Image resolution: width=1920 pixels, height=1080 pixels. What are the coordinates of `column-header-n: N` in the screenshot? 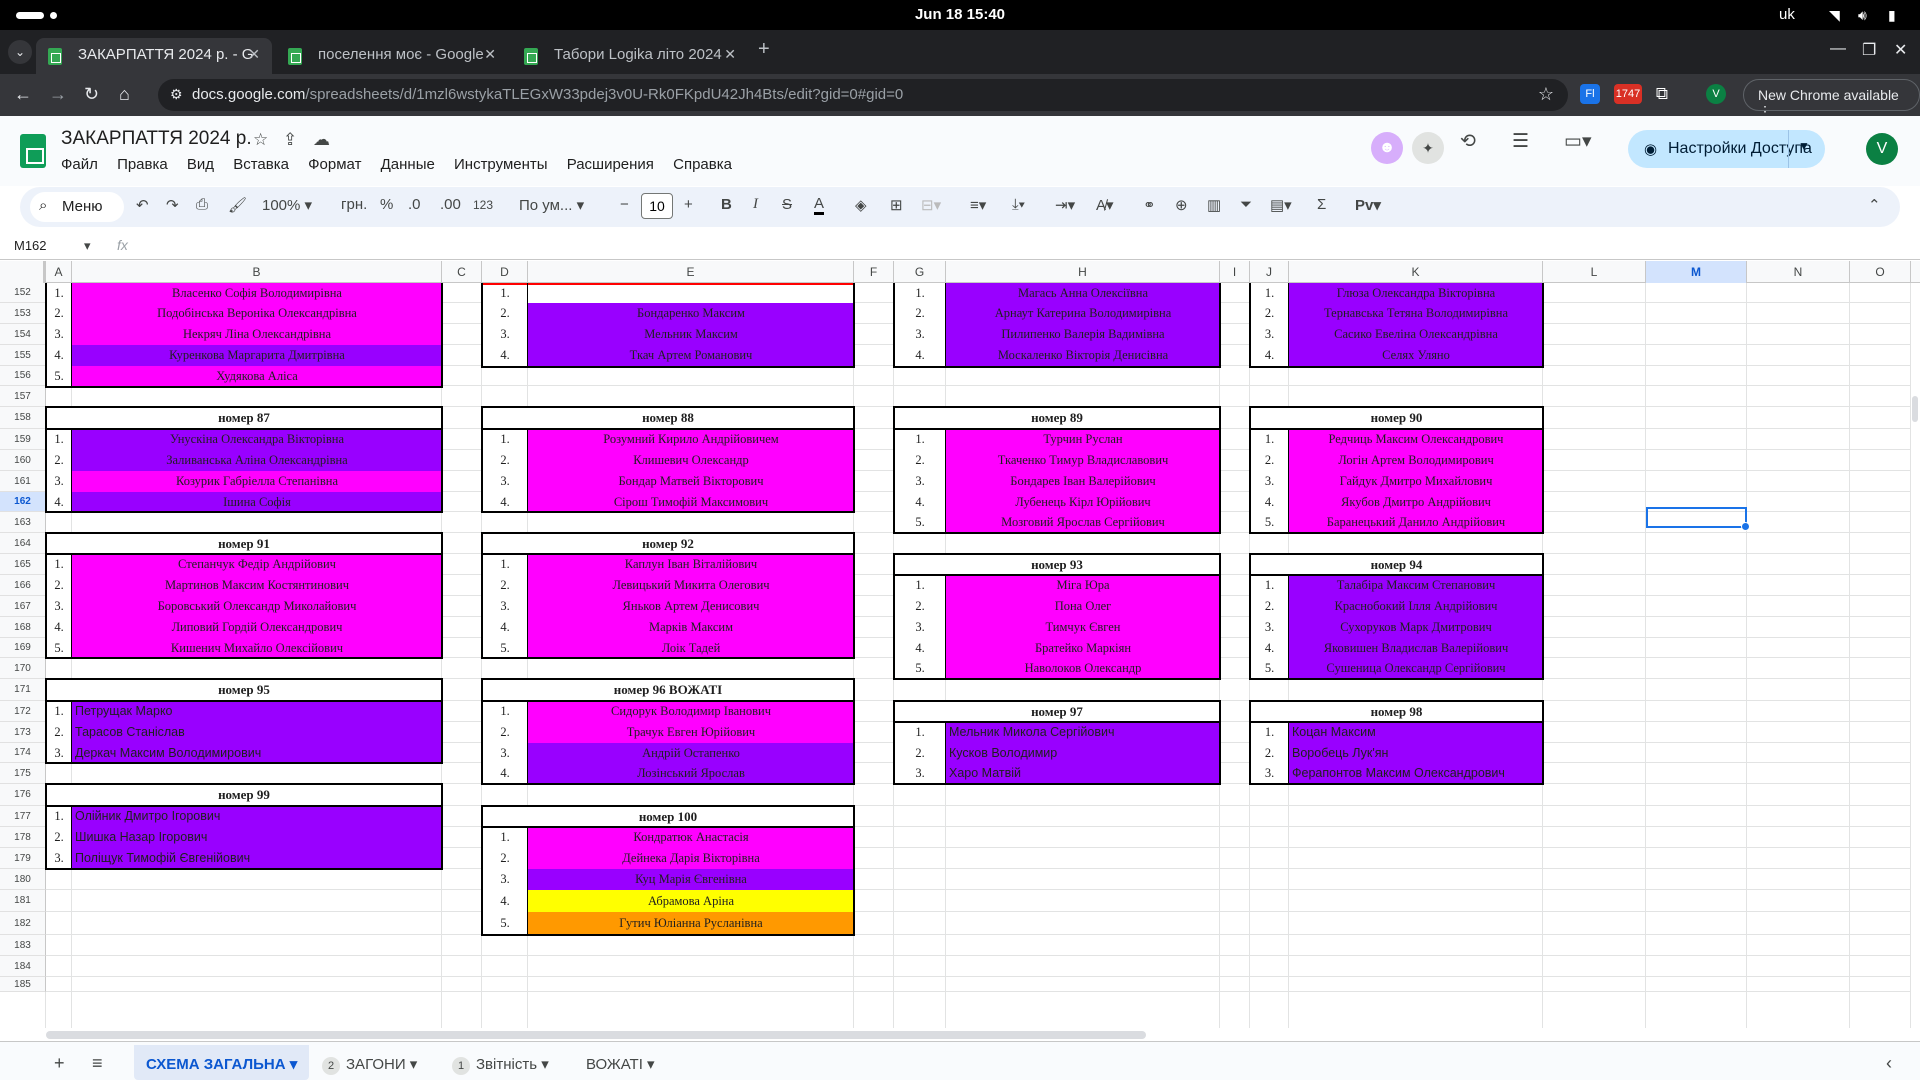 It's located at (1798, 272).